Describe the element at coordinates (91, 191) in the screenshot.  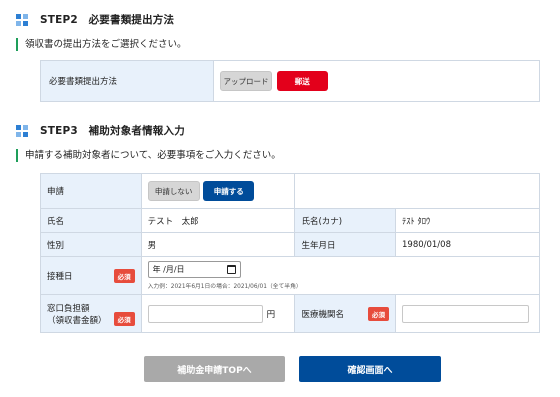
I see `apply-label: 申請` at that location.